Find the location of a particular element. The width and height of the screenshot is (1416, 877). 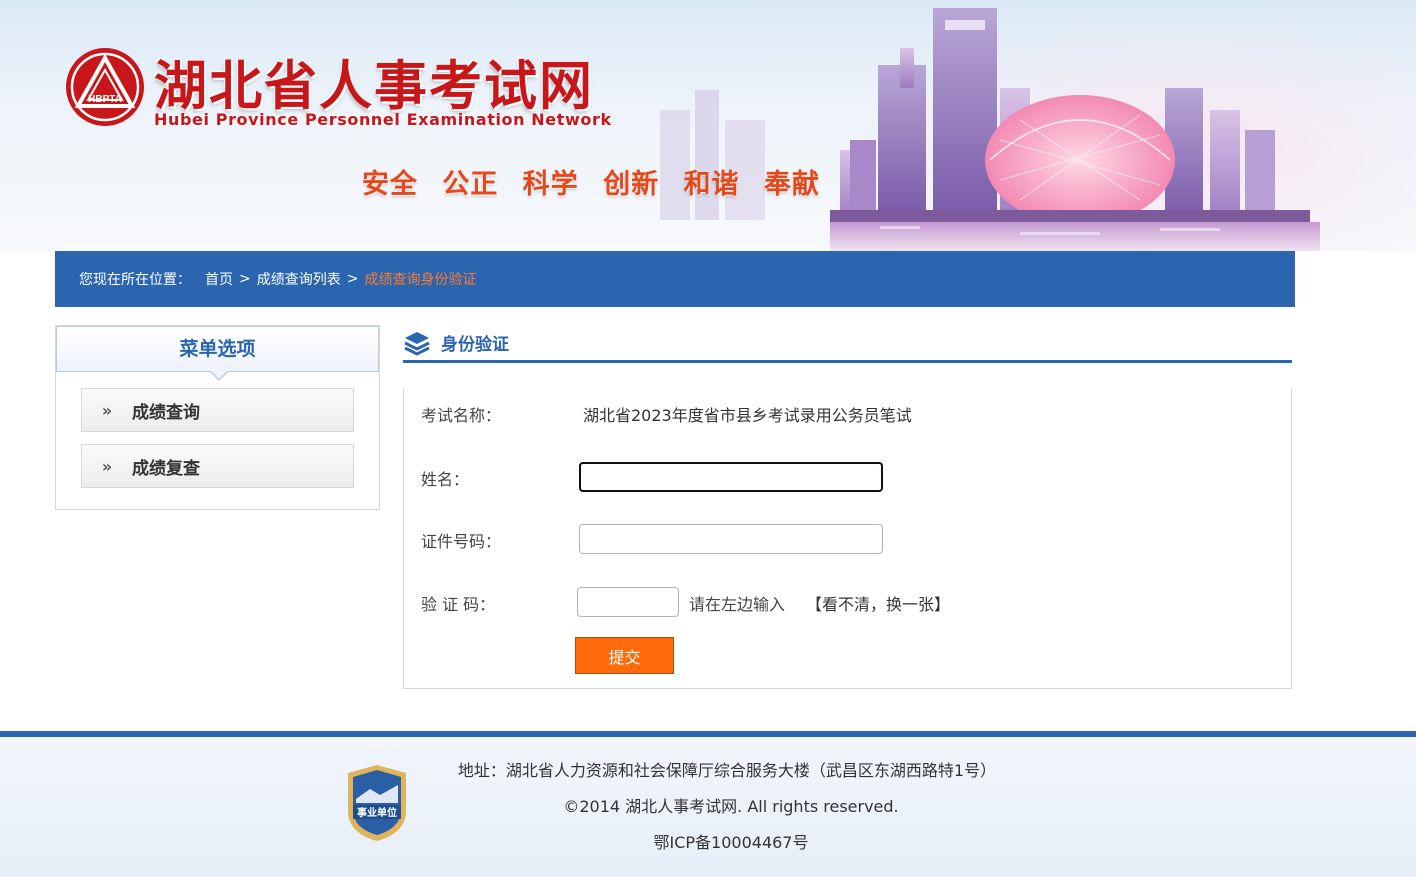

logo-text: HBPTA is located at coordinates (105, 99).